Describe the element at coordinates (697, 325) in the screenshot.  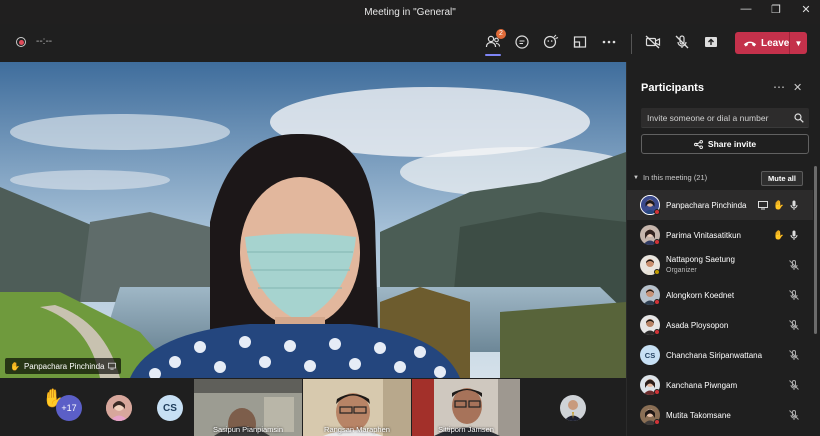
I see `participant-name: Asada Ploysopon` at that location.